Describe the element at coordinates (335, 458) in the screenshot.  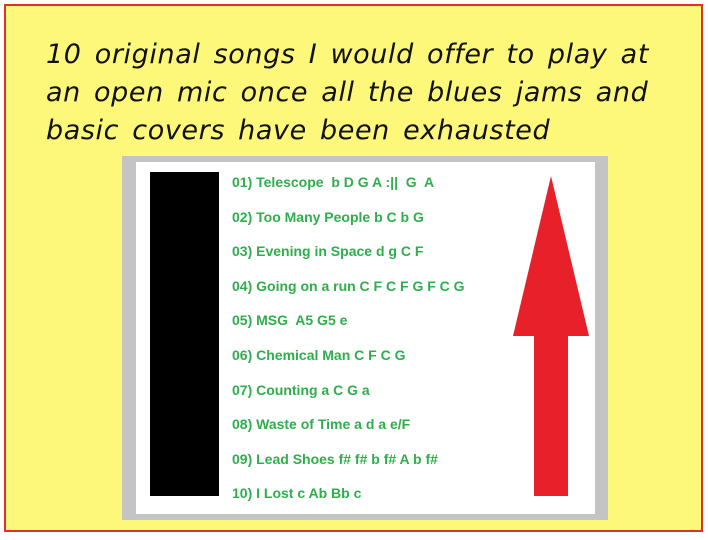
I see `song-item: 09) Lead Shoes f# f# b f# A b f#` at that location.